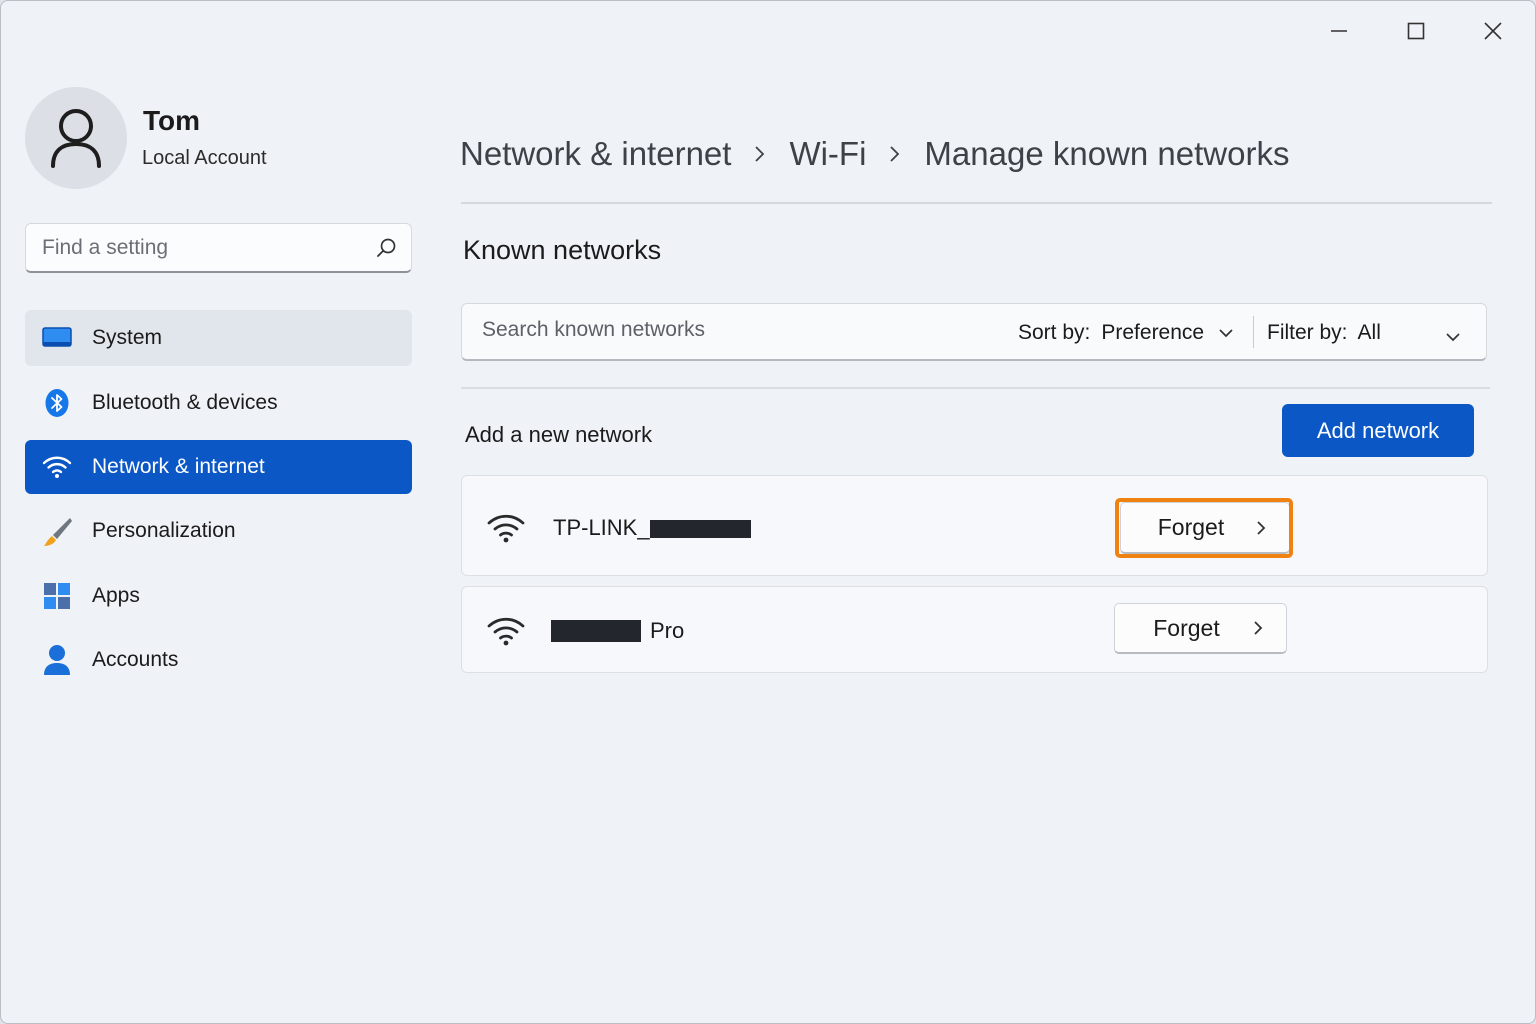 Image resolution: width=1536 pixels, height=1024 pixels. Describe the element at coordinates (135, 659) in the screenshot. I see `sidebar-item-label: Accounts` at that location.